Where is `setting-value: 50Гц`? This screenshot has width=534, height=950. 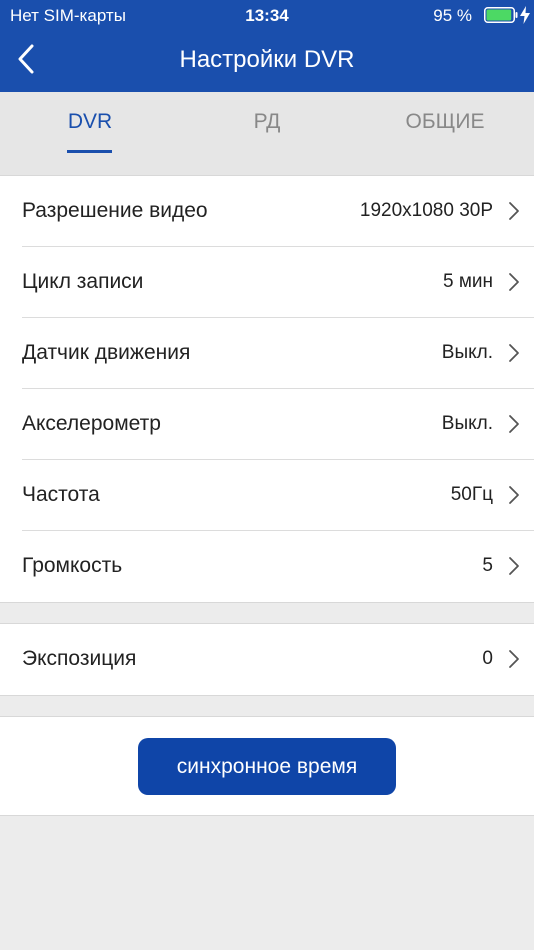 setting-value: 50Гц is located at coordinates (471, 494).